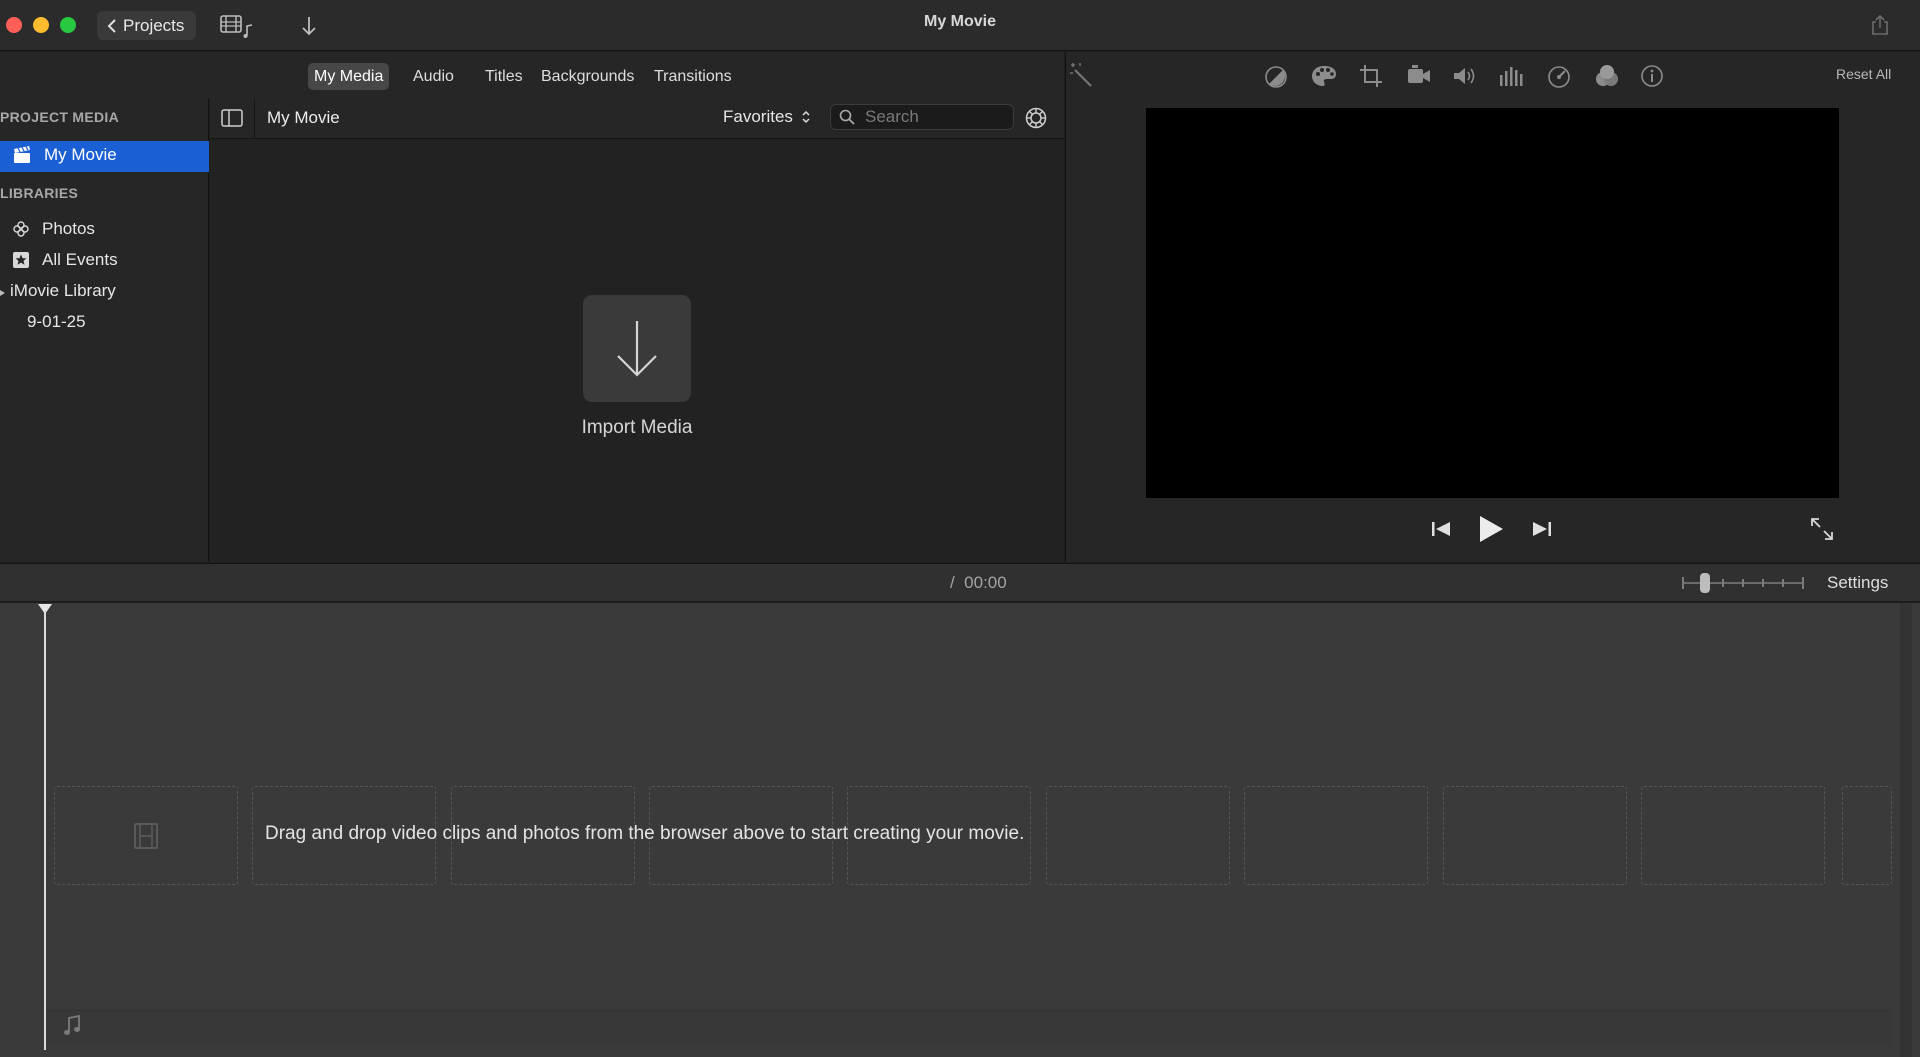 Image resolution: width=1920 pixels, height=1057 pixels. I want to click on reset-all-button: Reset All, so click(1863, 74).